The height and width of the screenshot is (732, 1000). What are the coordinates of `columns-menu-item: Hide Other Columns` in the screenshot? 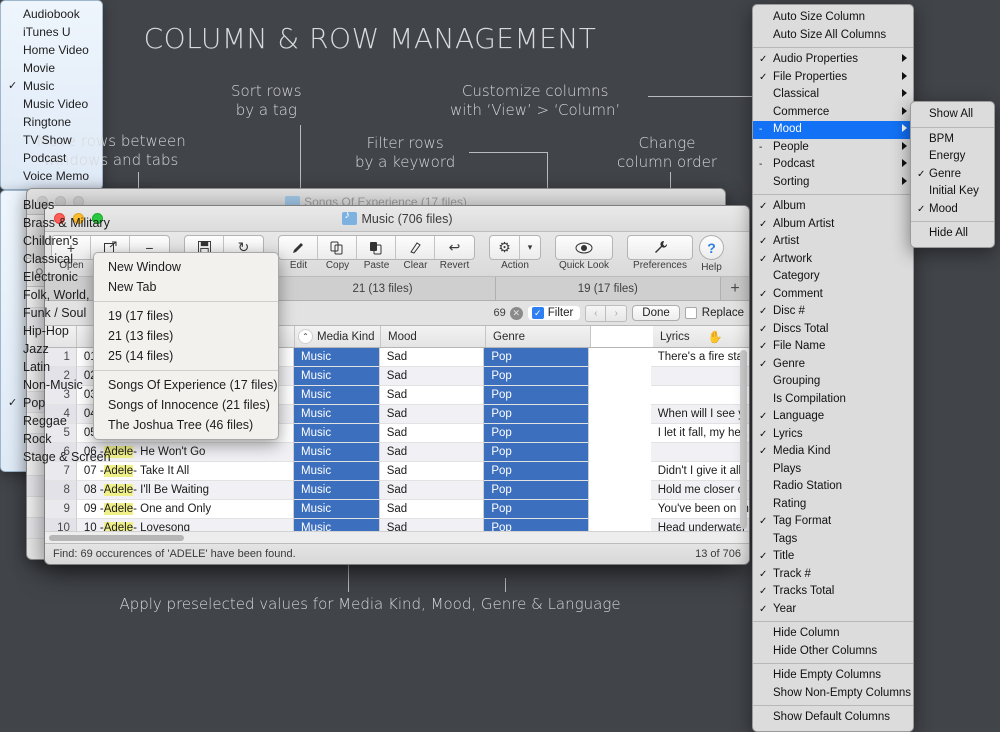 It's located at (833, 652).